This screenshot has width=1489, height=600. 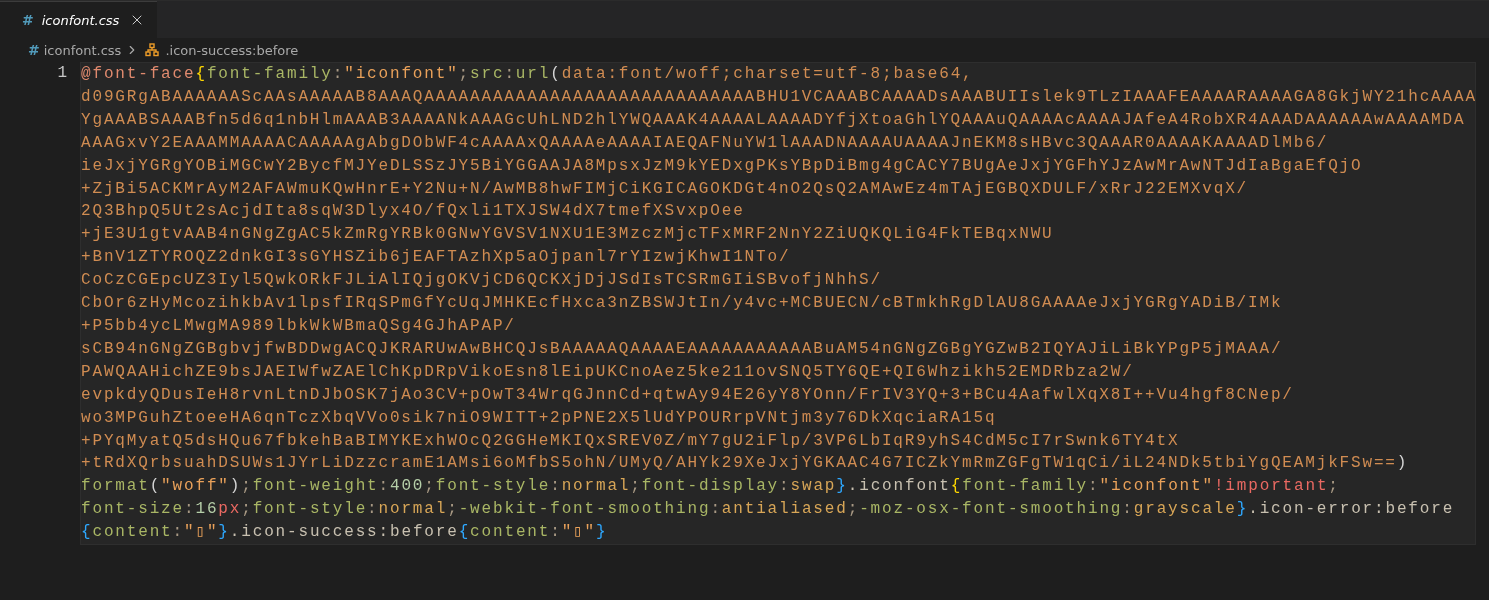 I want to click on code-line: YgAAABSAAABfn5d6q1nbHlmAAAB3AAAANkAAAGcUhLND2hlYWQAAAK4AAAALAAAADYfjXtoaGhlYQAAAuQAAAAcAAAAJAfeA4RobXR4AAADAAAAAAwAAAAMDA, so click(x=773, y=120).